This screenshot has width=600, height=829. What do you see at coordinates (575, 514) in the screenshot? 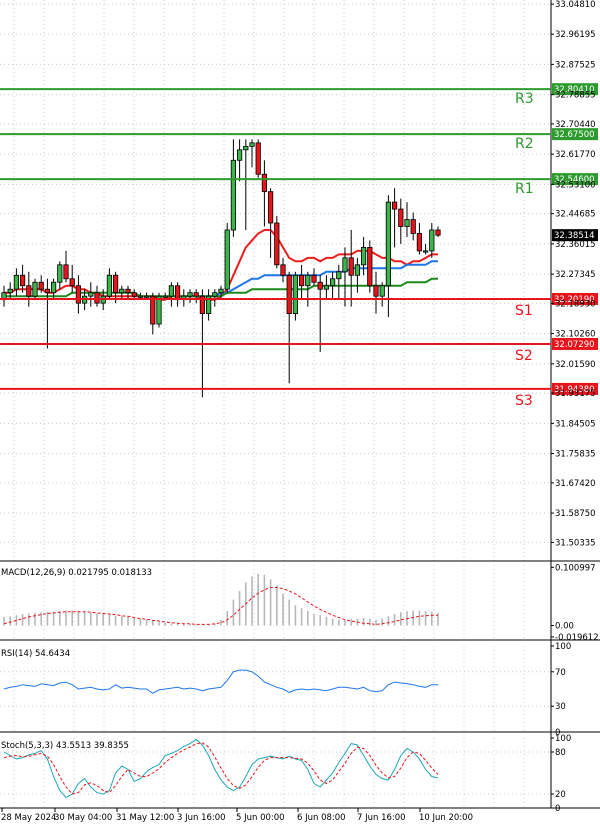
I see `price-tick-label: 31.58750` at bounding box center [575, 514].